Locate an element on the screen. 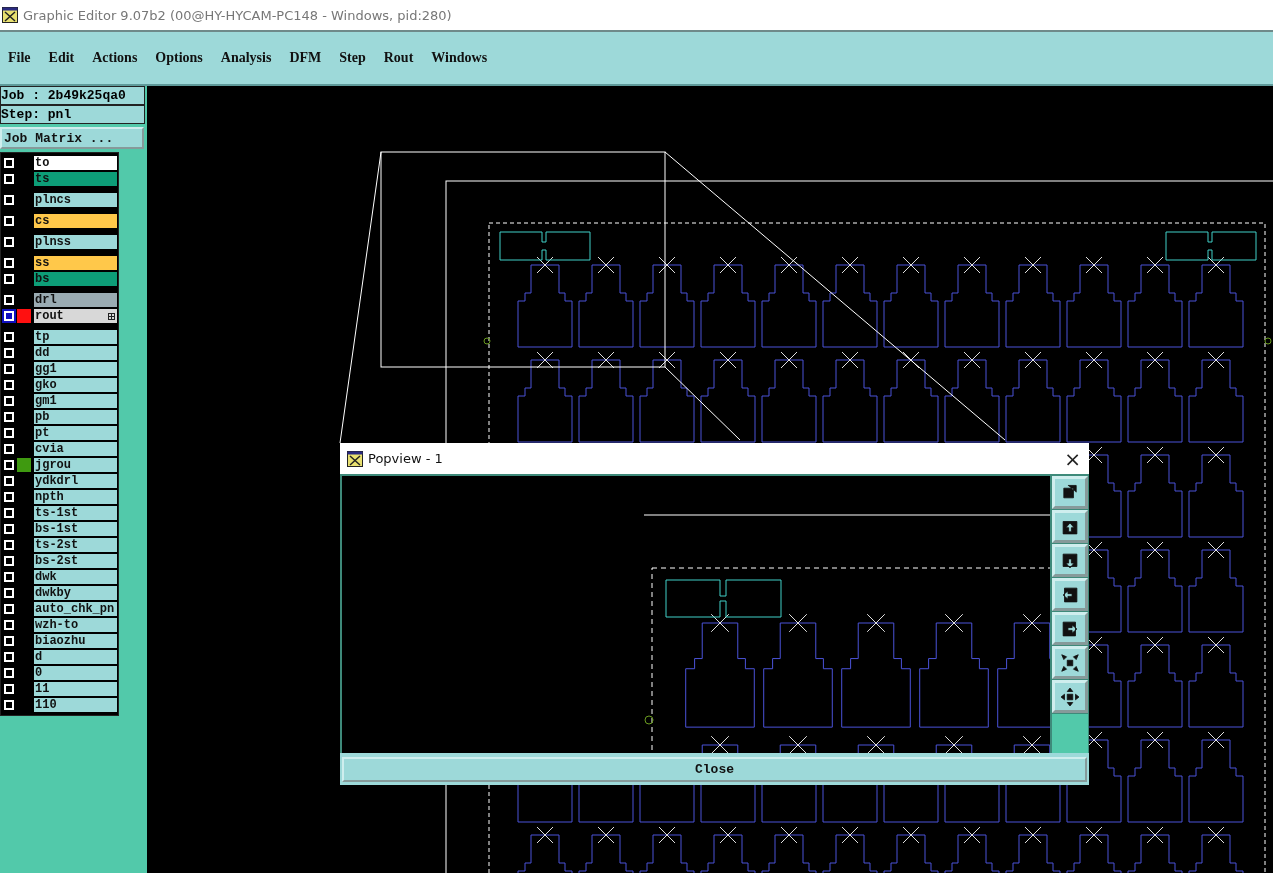 This screenshot has height=873, width=1273. layer-name: d is located at coordinates (75, 657).